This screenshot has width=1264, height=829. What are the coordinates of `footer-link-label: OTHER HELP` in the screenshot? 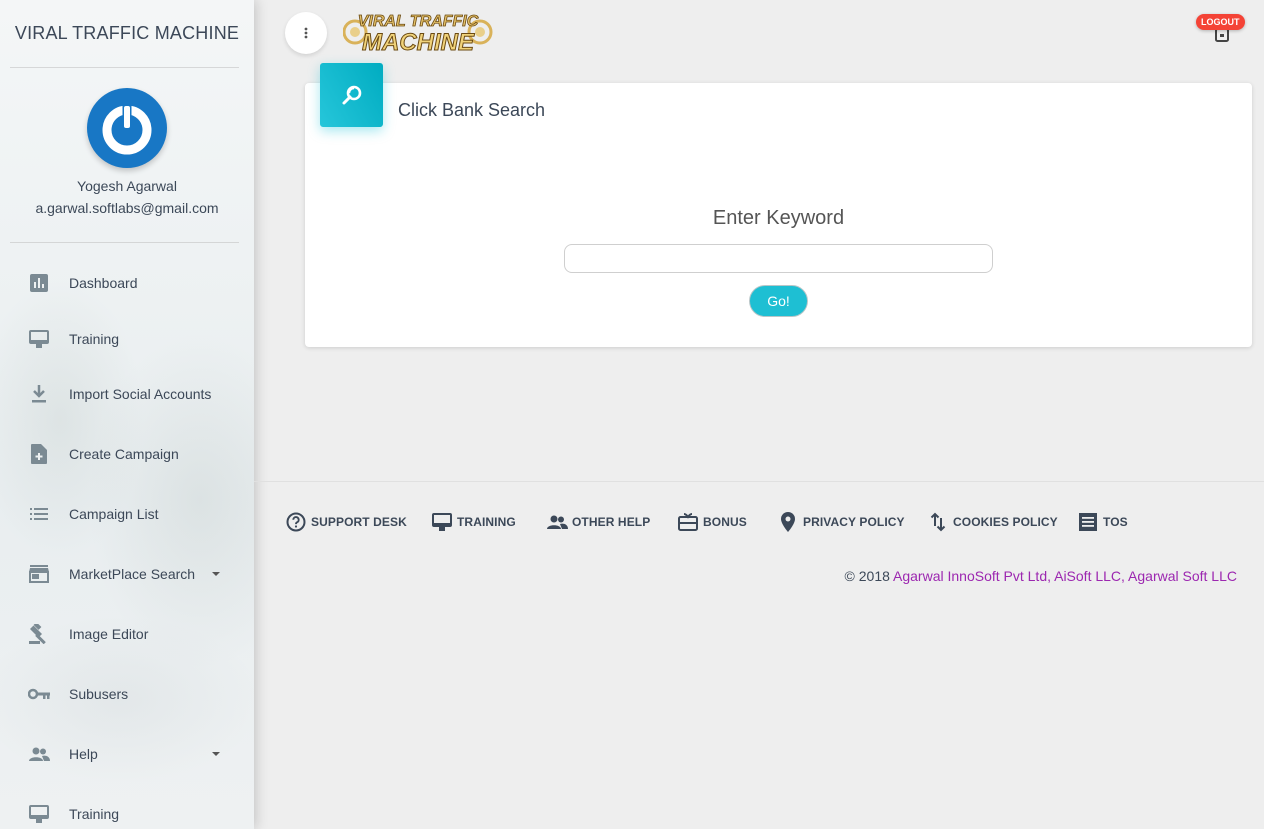 It's located at (611, 522).